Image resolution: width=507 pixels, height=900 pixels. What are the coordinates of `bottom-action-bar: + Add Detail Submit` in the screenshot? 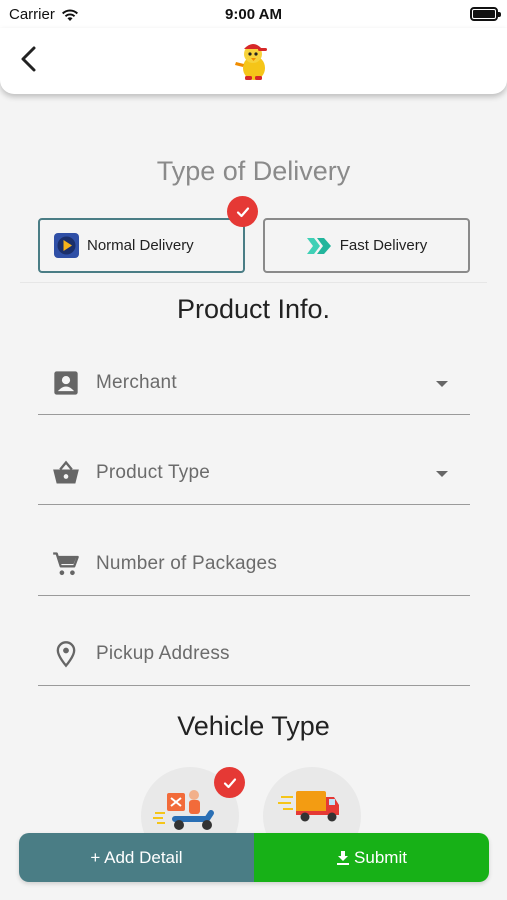 It's located at (254, 857).